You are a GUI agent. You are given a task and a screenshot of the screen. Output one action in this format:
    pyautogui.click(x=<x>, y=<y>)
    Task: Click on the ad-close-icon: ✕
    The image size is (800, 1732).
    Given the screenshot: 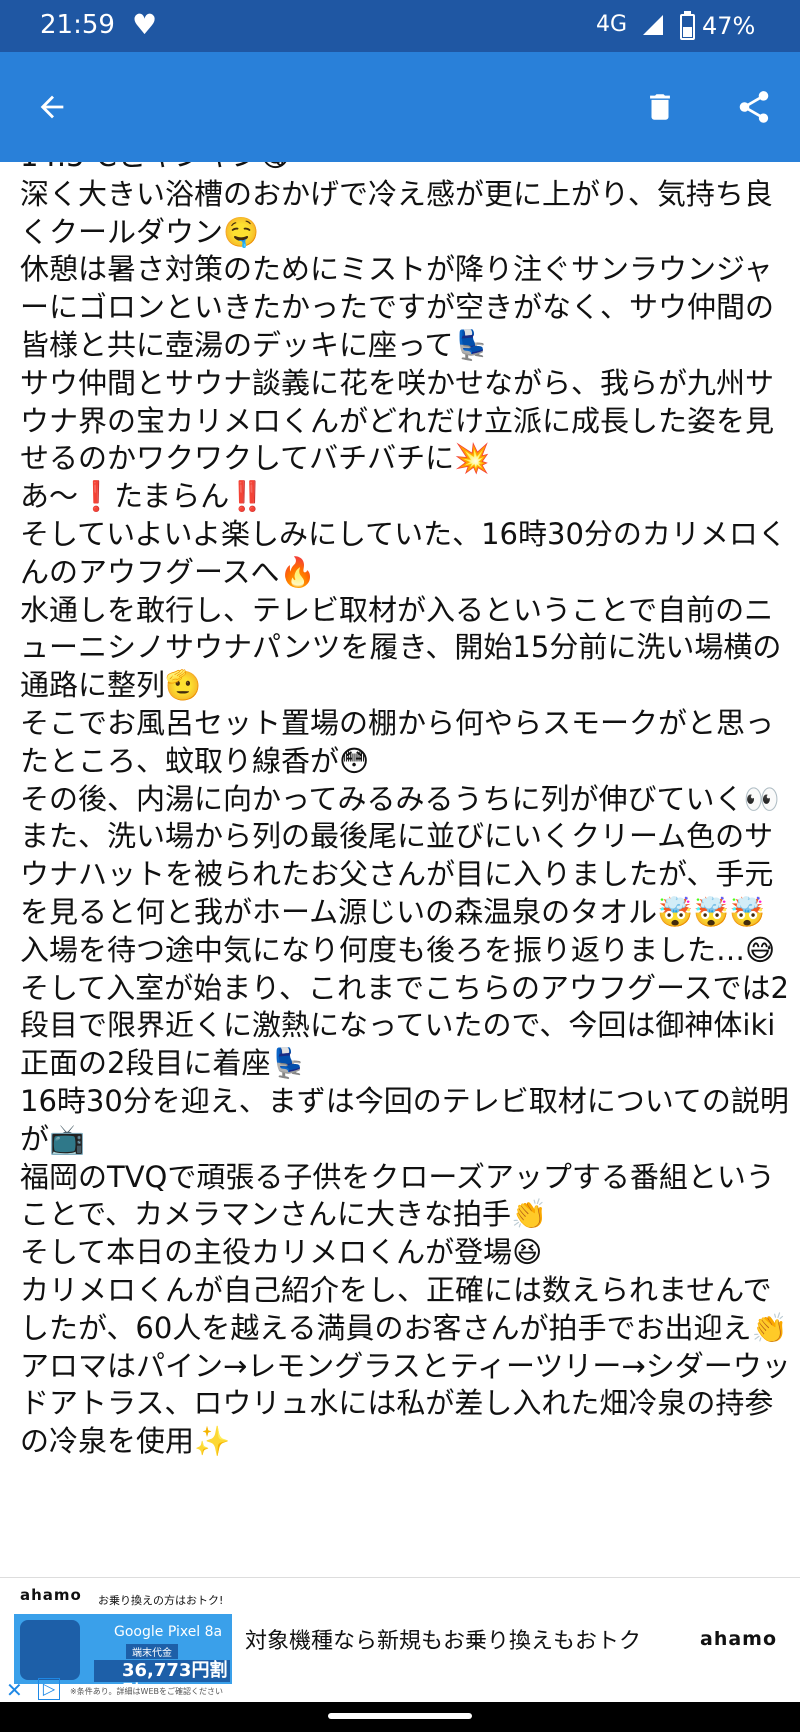 What is the action you would take?
    pyautogui.click(x=14, y=1690)
    